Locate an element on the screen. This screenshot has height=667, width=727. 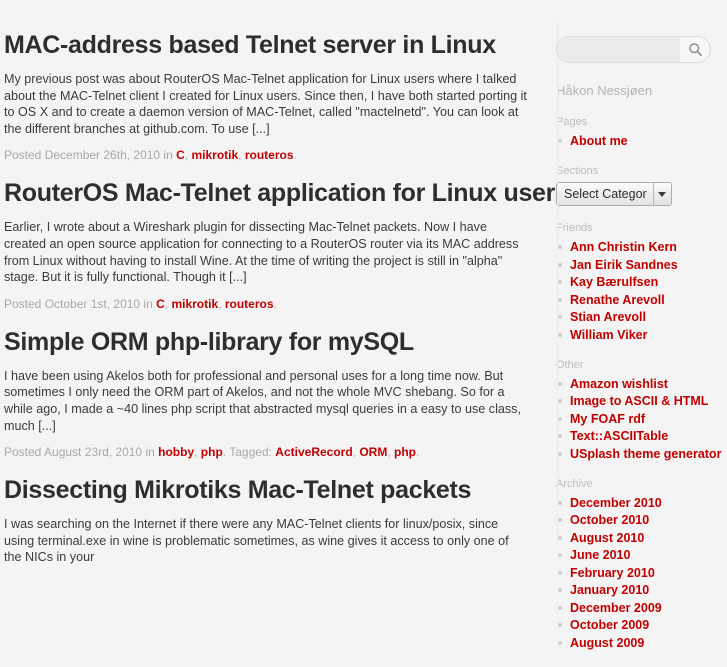
category-select-value: Select Categor is located at coordinates (605, 194).